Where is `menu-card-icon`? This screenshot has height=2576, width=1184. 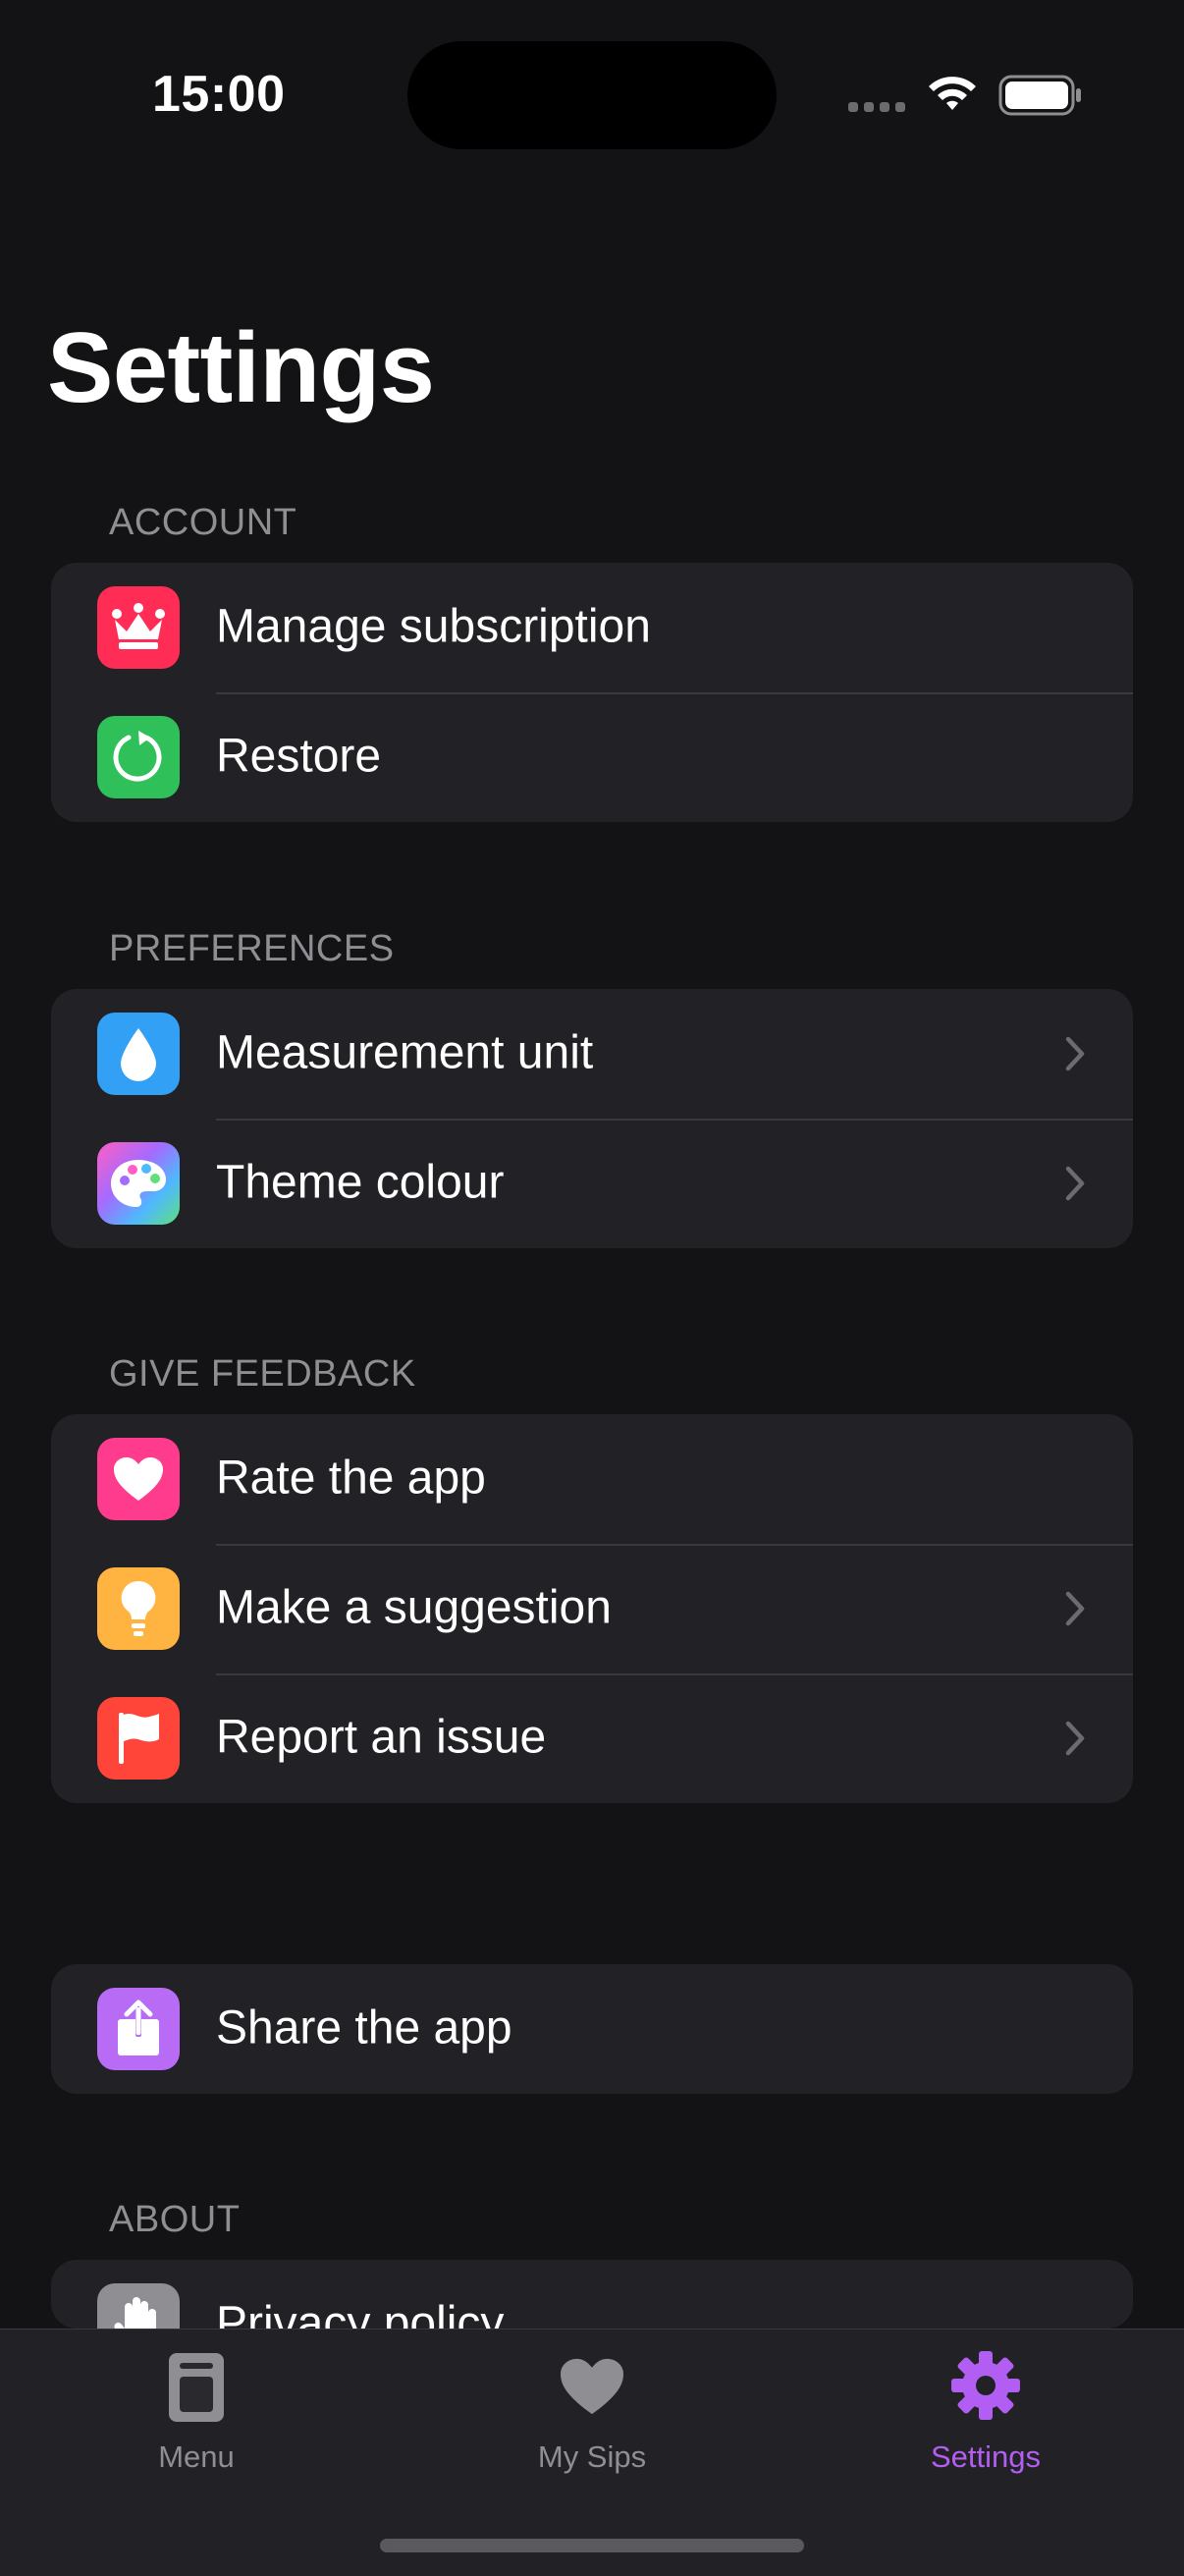
menu-card-icon is located at coordinates (196, 2388).